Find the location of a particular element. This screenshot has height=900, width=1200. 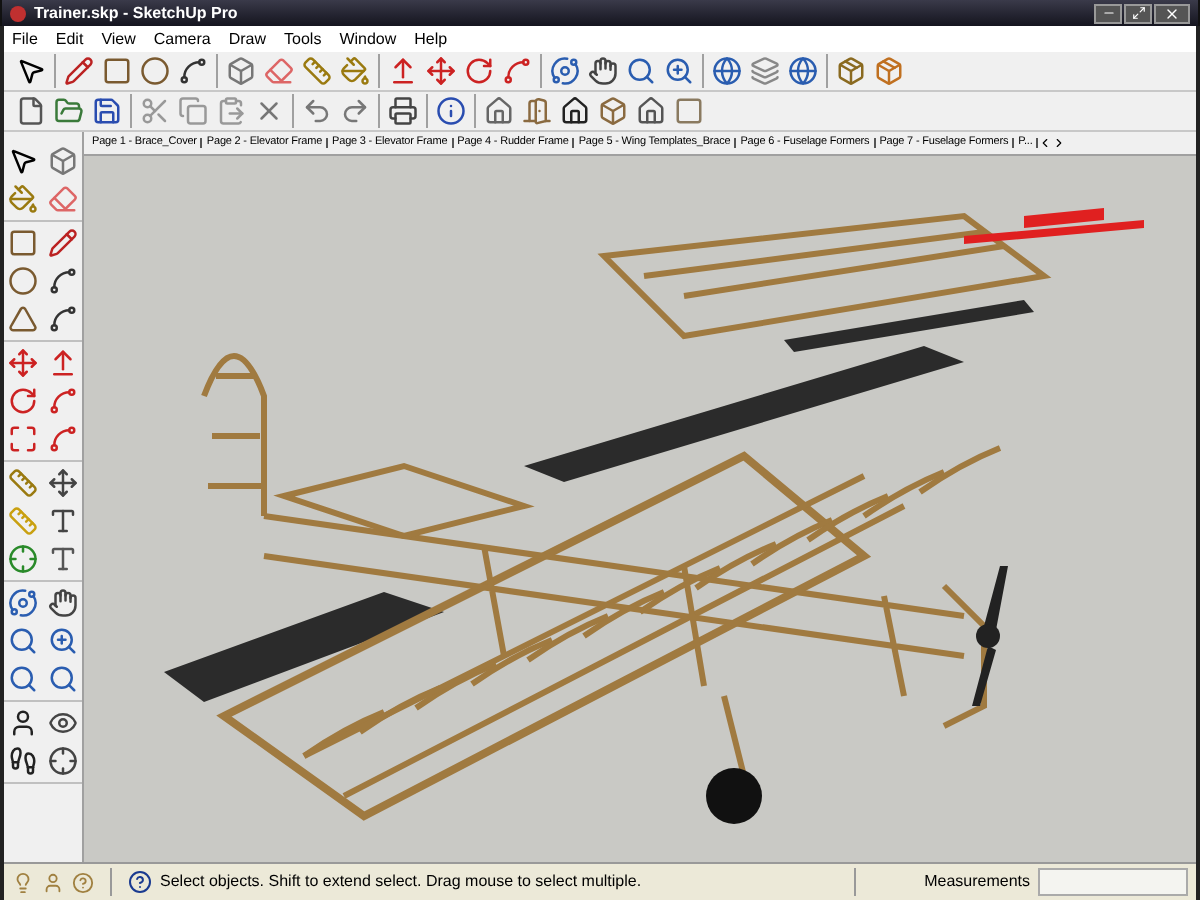

app-logo-icon is located at coordinates (18, 13).